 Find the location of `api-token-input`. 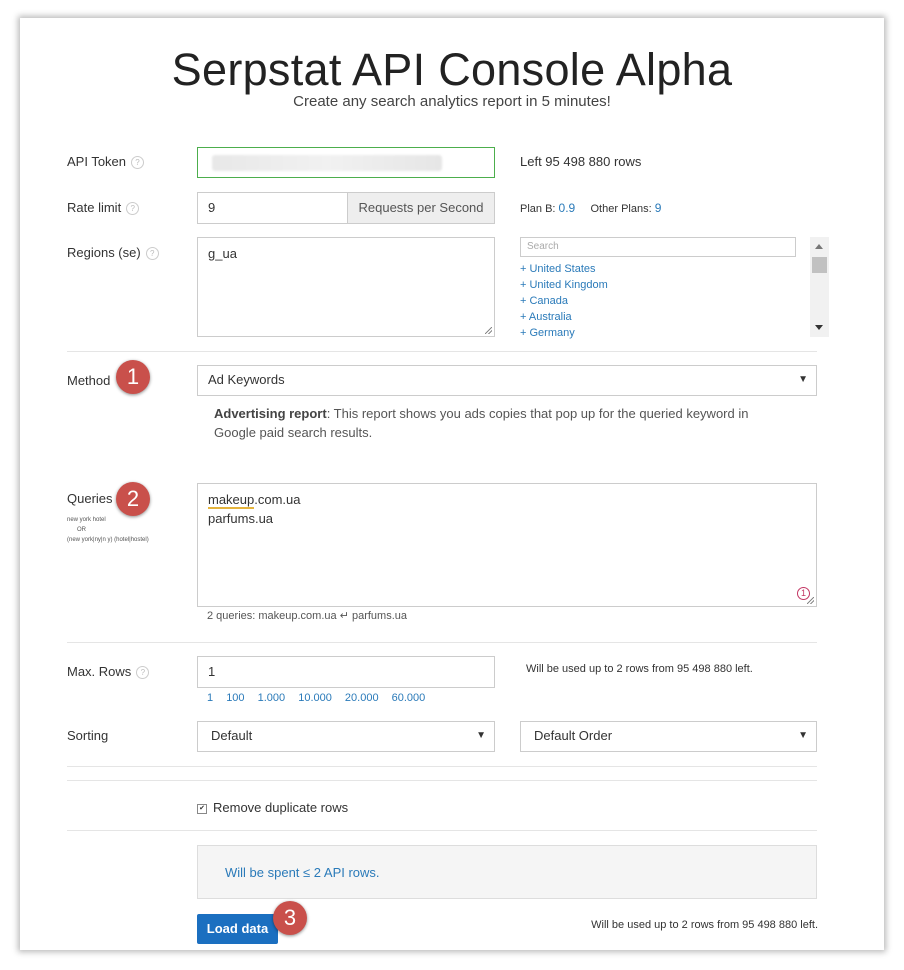

api-token-input is located at coordinates (346, 162).